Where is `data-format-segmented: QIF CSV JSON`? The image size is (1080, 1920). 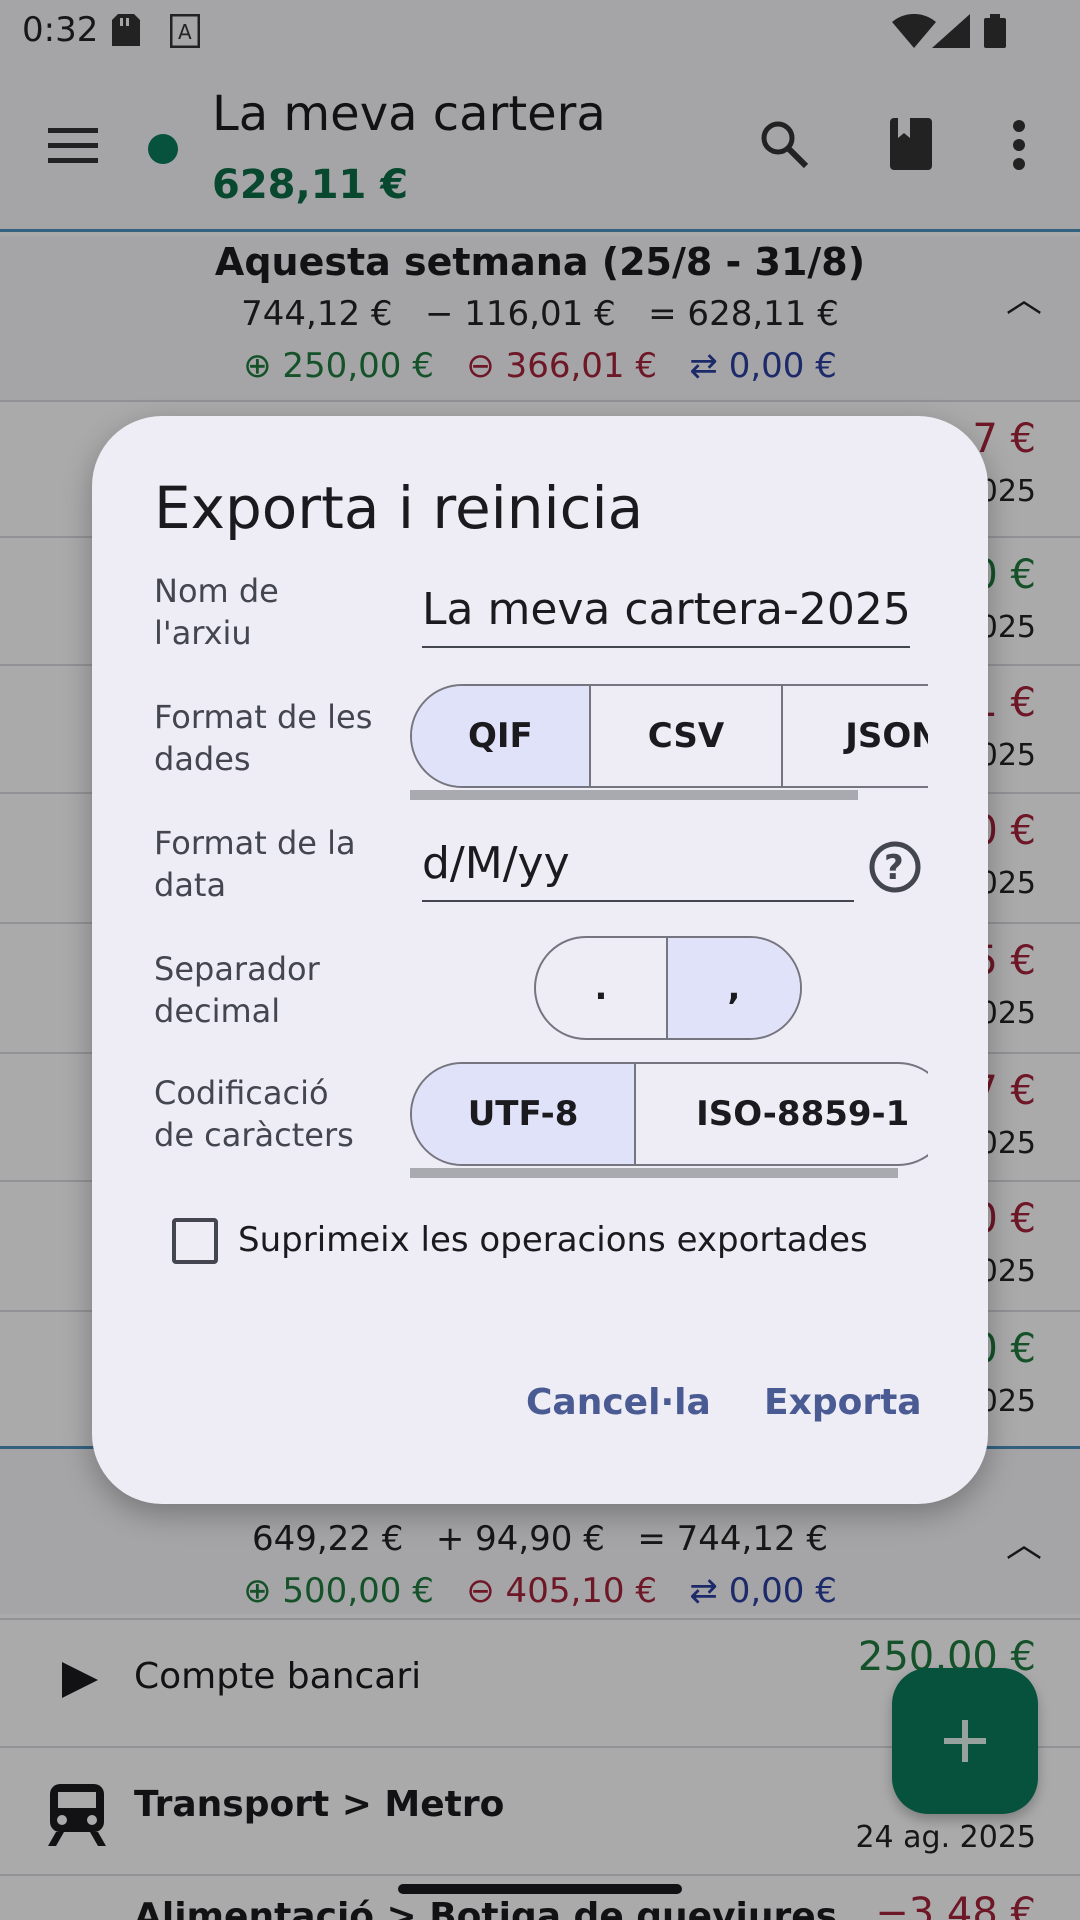
data-format-segmented: QIF CSV JSON is located at coordinates (669, 736).